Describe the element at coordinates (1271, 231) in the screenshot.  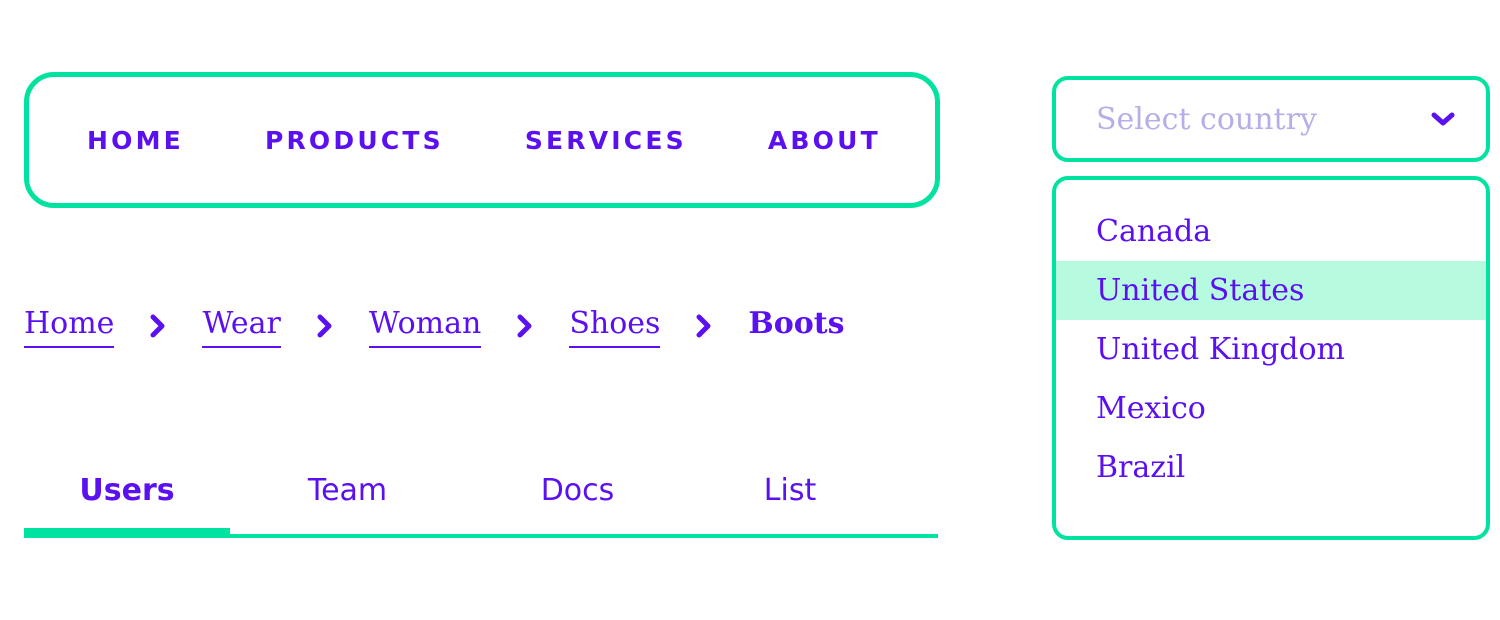
I see `option-canada: Canada` at that location.